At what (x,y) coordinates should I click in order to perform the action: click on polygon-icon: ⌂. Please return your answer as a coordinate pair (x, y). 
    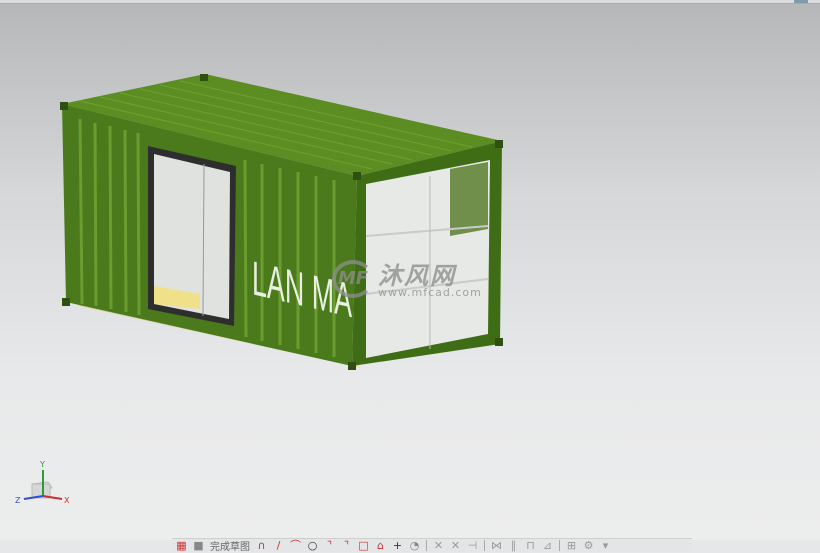
    Looking at the image, I should click on (380, 545).